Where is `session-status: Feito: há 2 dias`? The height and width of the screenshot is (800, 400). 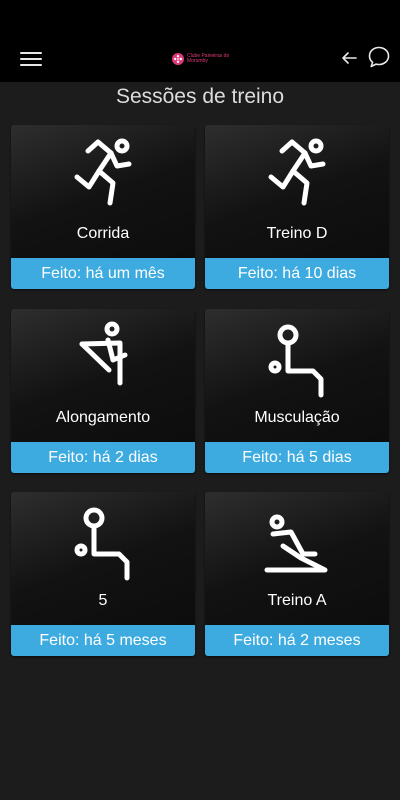
session-status: Feito: há 2 dias is located at coordinates (103, 457).